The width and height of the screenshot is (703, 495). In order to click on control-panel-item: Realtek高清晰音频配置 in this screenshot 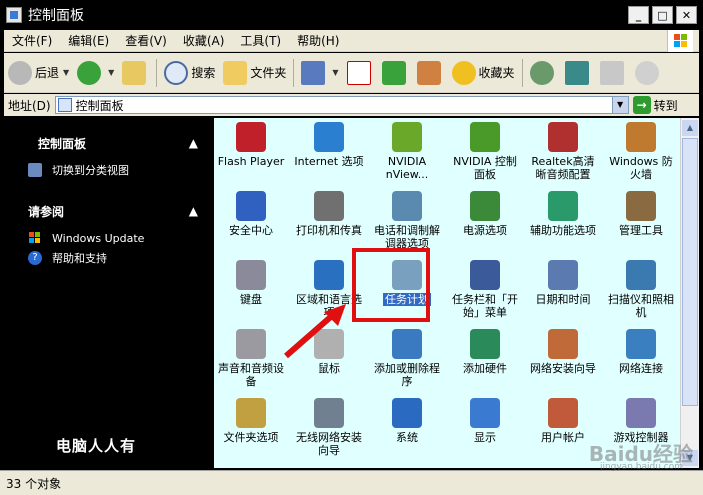, I will do `click(563, 156)`.